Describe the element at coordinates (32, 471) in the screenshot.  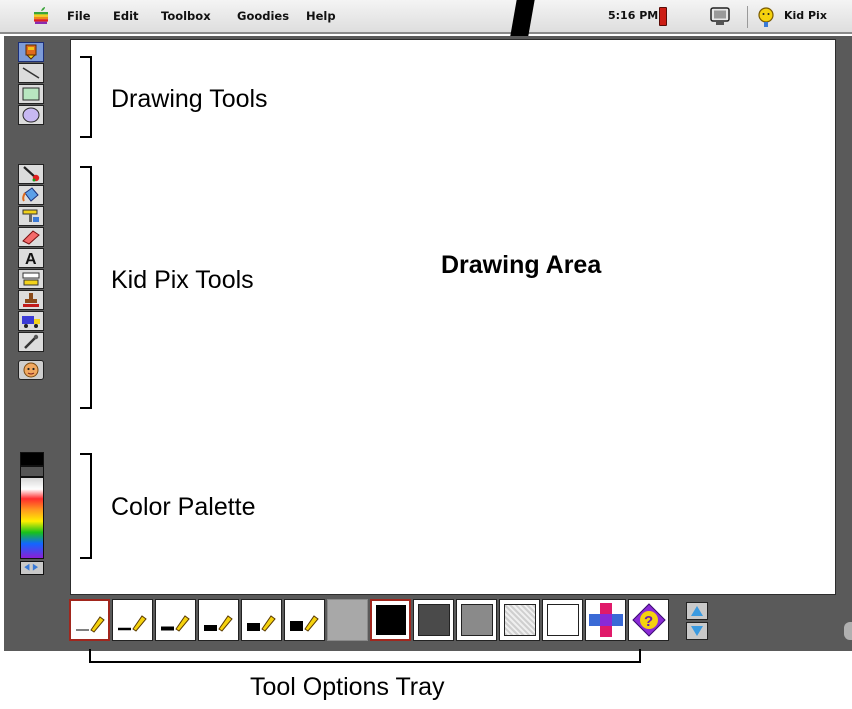
I see `palette-gray-swatch` at that location.